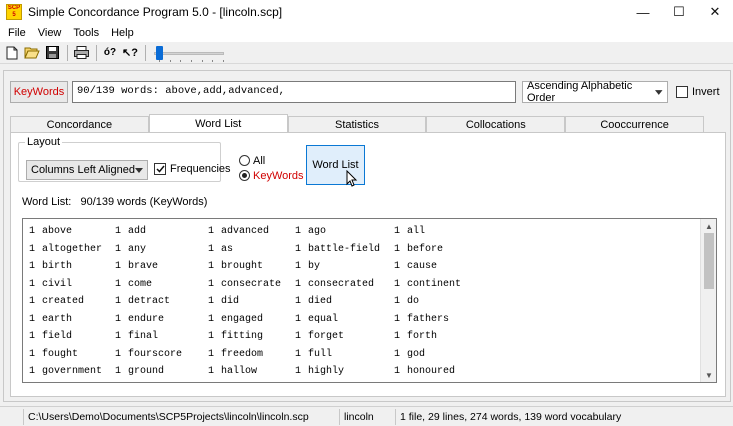 The height and width of the screenshot is (426, 733). Describe the element at coordinates (698, 92) in the screenshot. I see `invert-checkbox: Invert` at that location.